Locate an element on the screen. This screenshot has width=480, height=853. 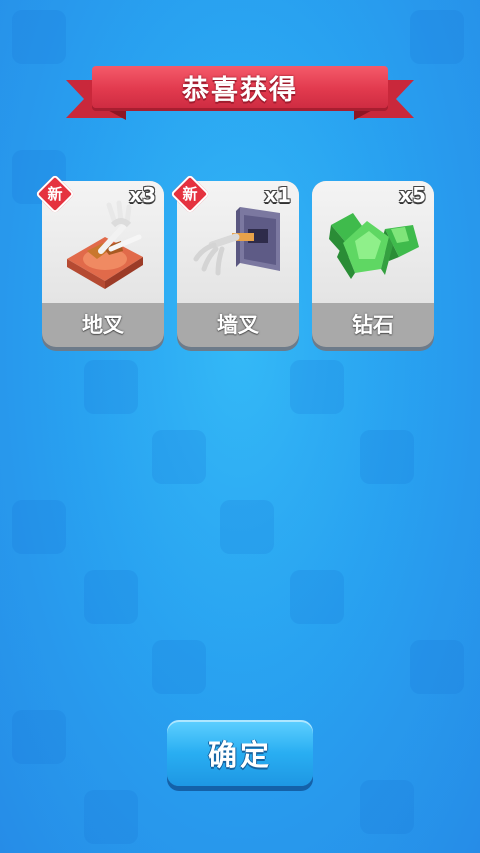
reward-quantity: x1 is located at coordinates (277, 195).